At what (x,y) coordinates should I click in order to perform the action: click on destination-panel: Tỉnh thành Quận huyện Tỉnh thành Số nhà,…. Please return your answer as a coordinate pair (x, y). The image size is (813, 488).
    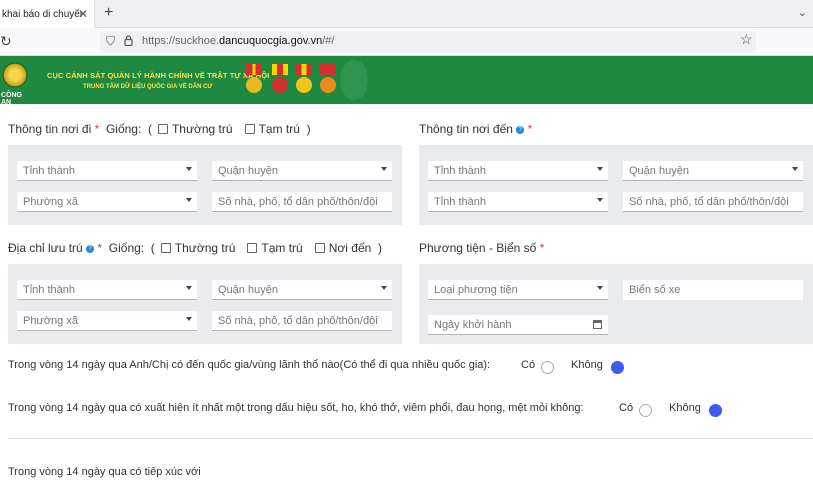
    Looking at the image, I should click on (616, 185).